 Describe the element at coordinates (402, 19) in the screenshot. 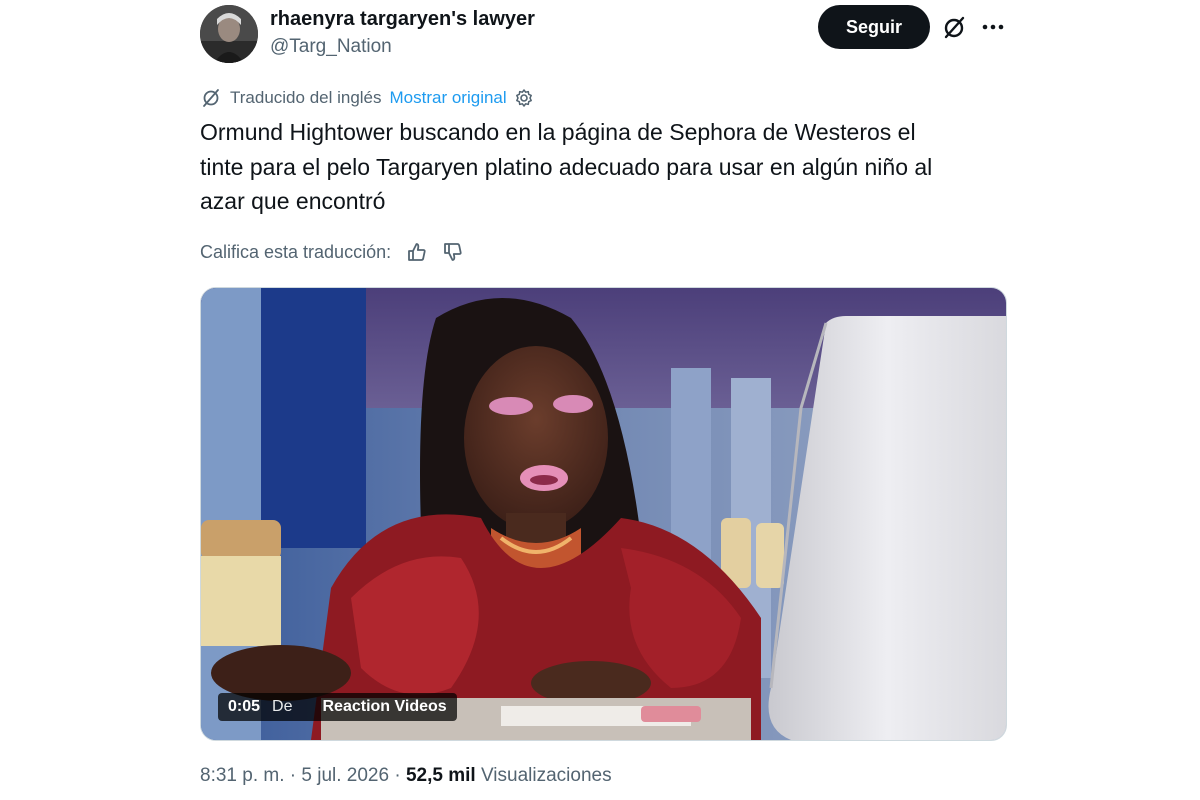

I see `author-display-name: rhaenyra targaryen's lawyer` at that location.